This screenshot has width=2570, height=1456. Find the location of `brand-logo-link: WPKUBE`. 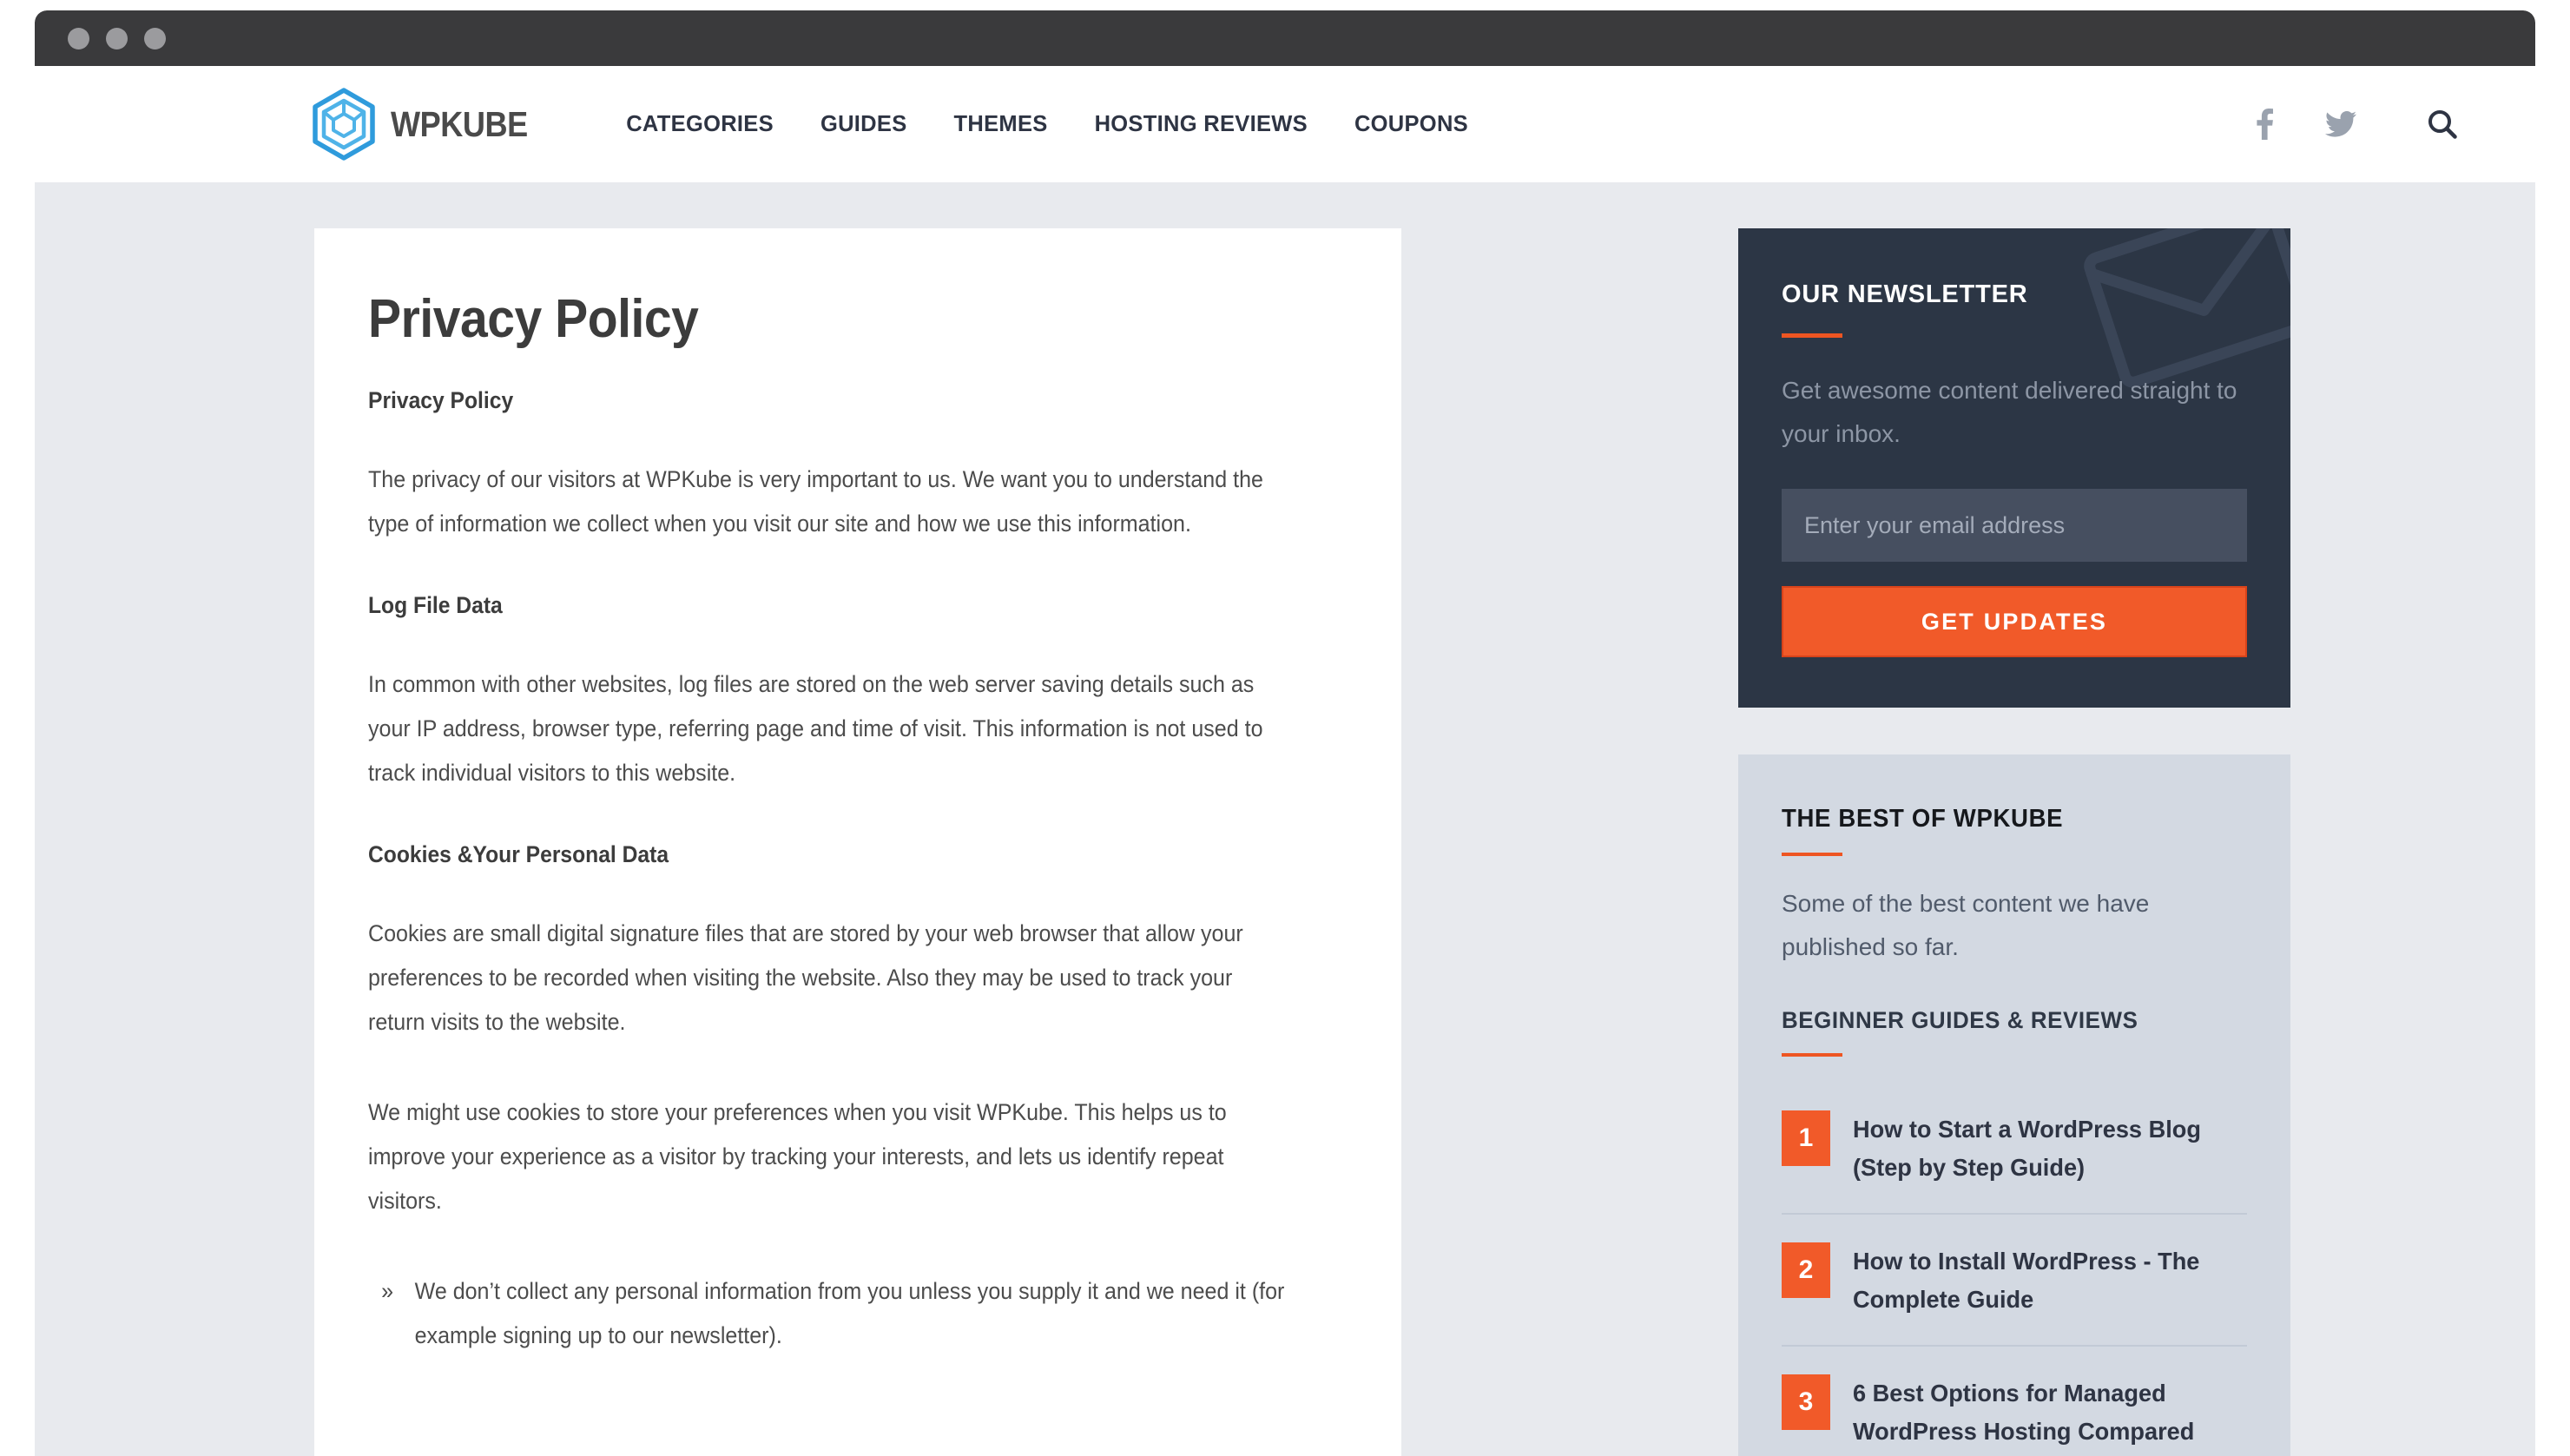

brand-logo-link: WPKUBE is located at coordinates (428, 124).